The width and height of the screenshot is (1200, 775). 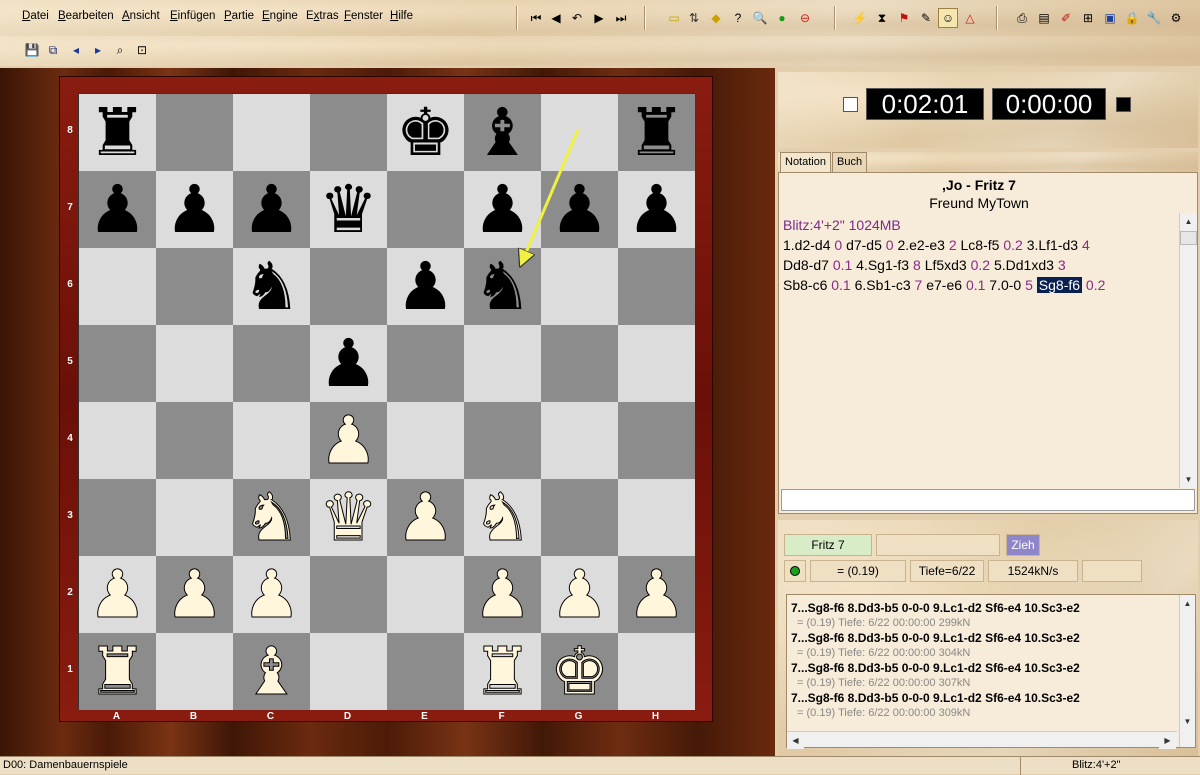 I want to click on move: e7-e6, so click(x=946, y=285).